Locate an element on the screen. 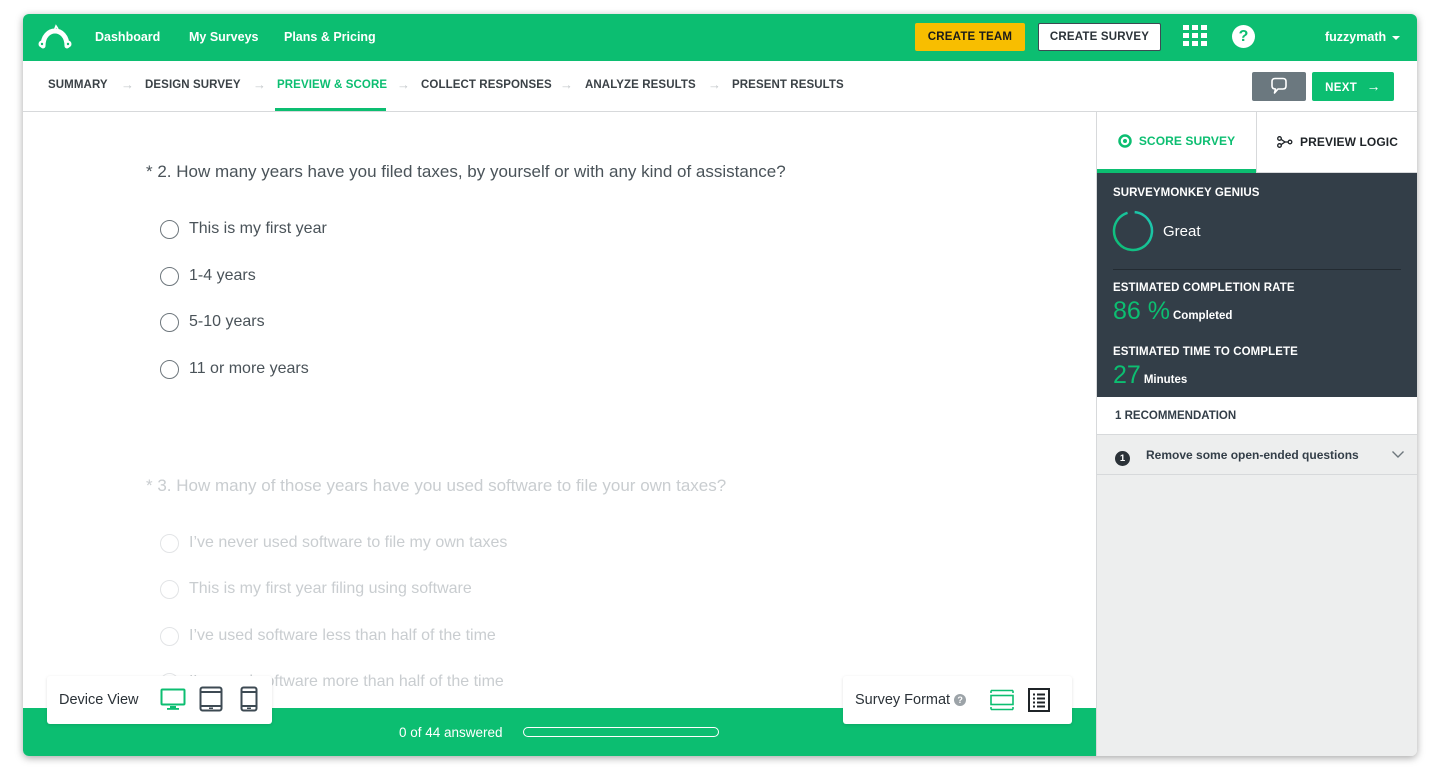  feedback-button is located at coordinates (1279, 86).